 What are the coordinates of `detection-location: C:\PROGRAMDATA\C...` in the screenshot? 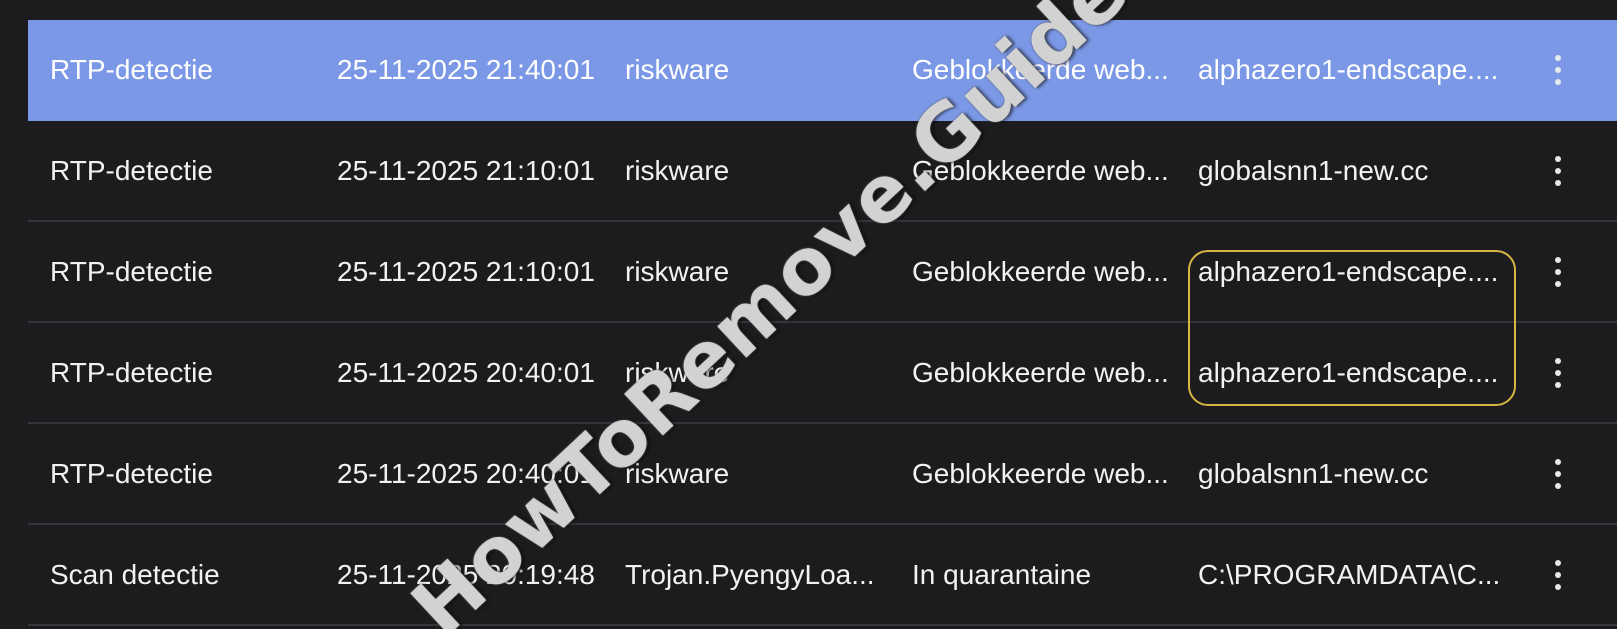 It's located at (1349, 574).